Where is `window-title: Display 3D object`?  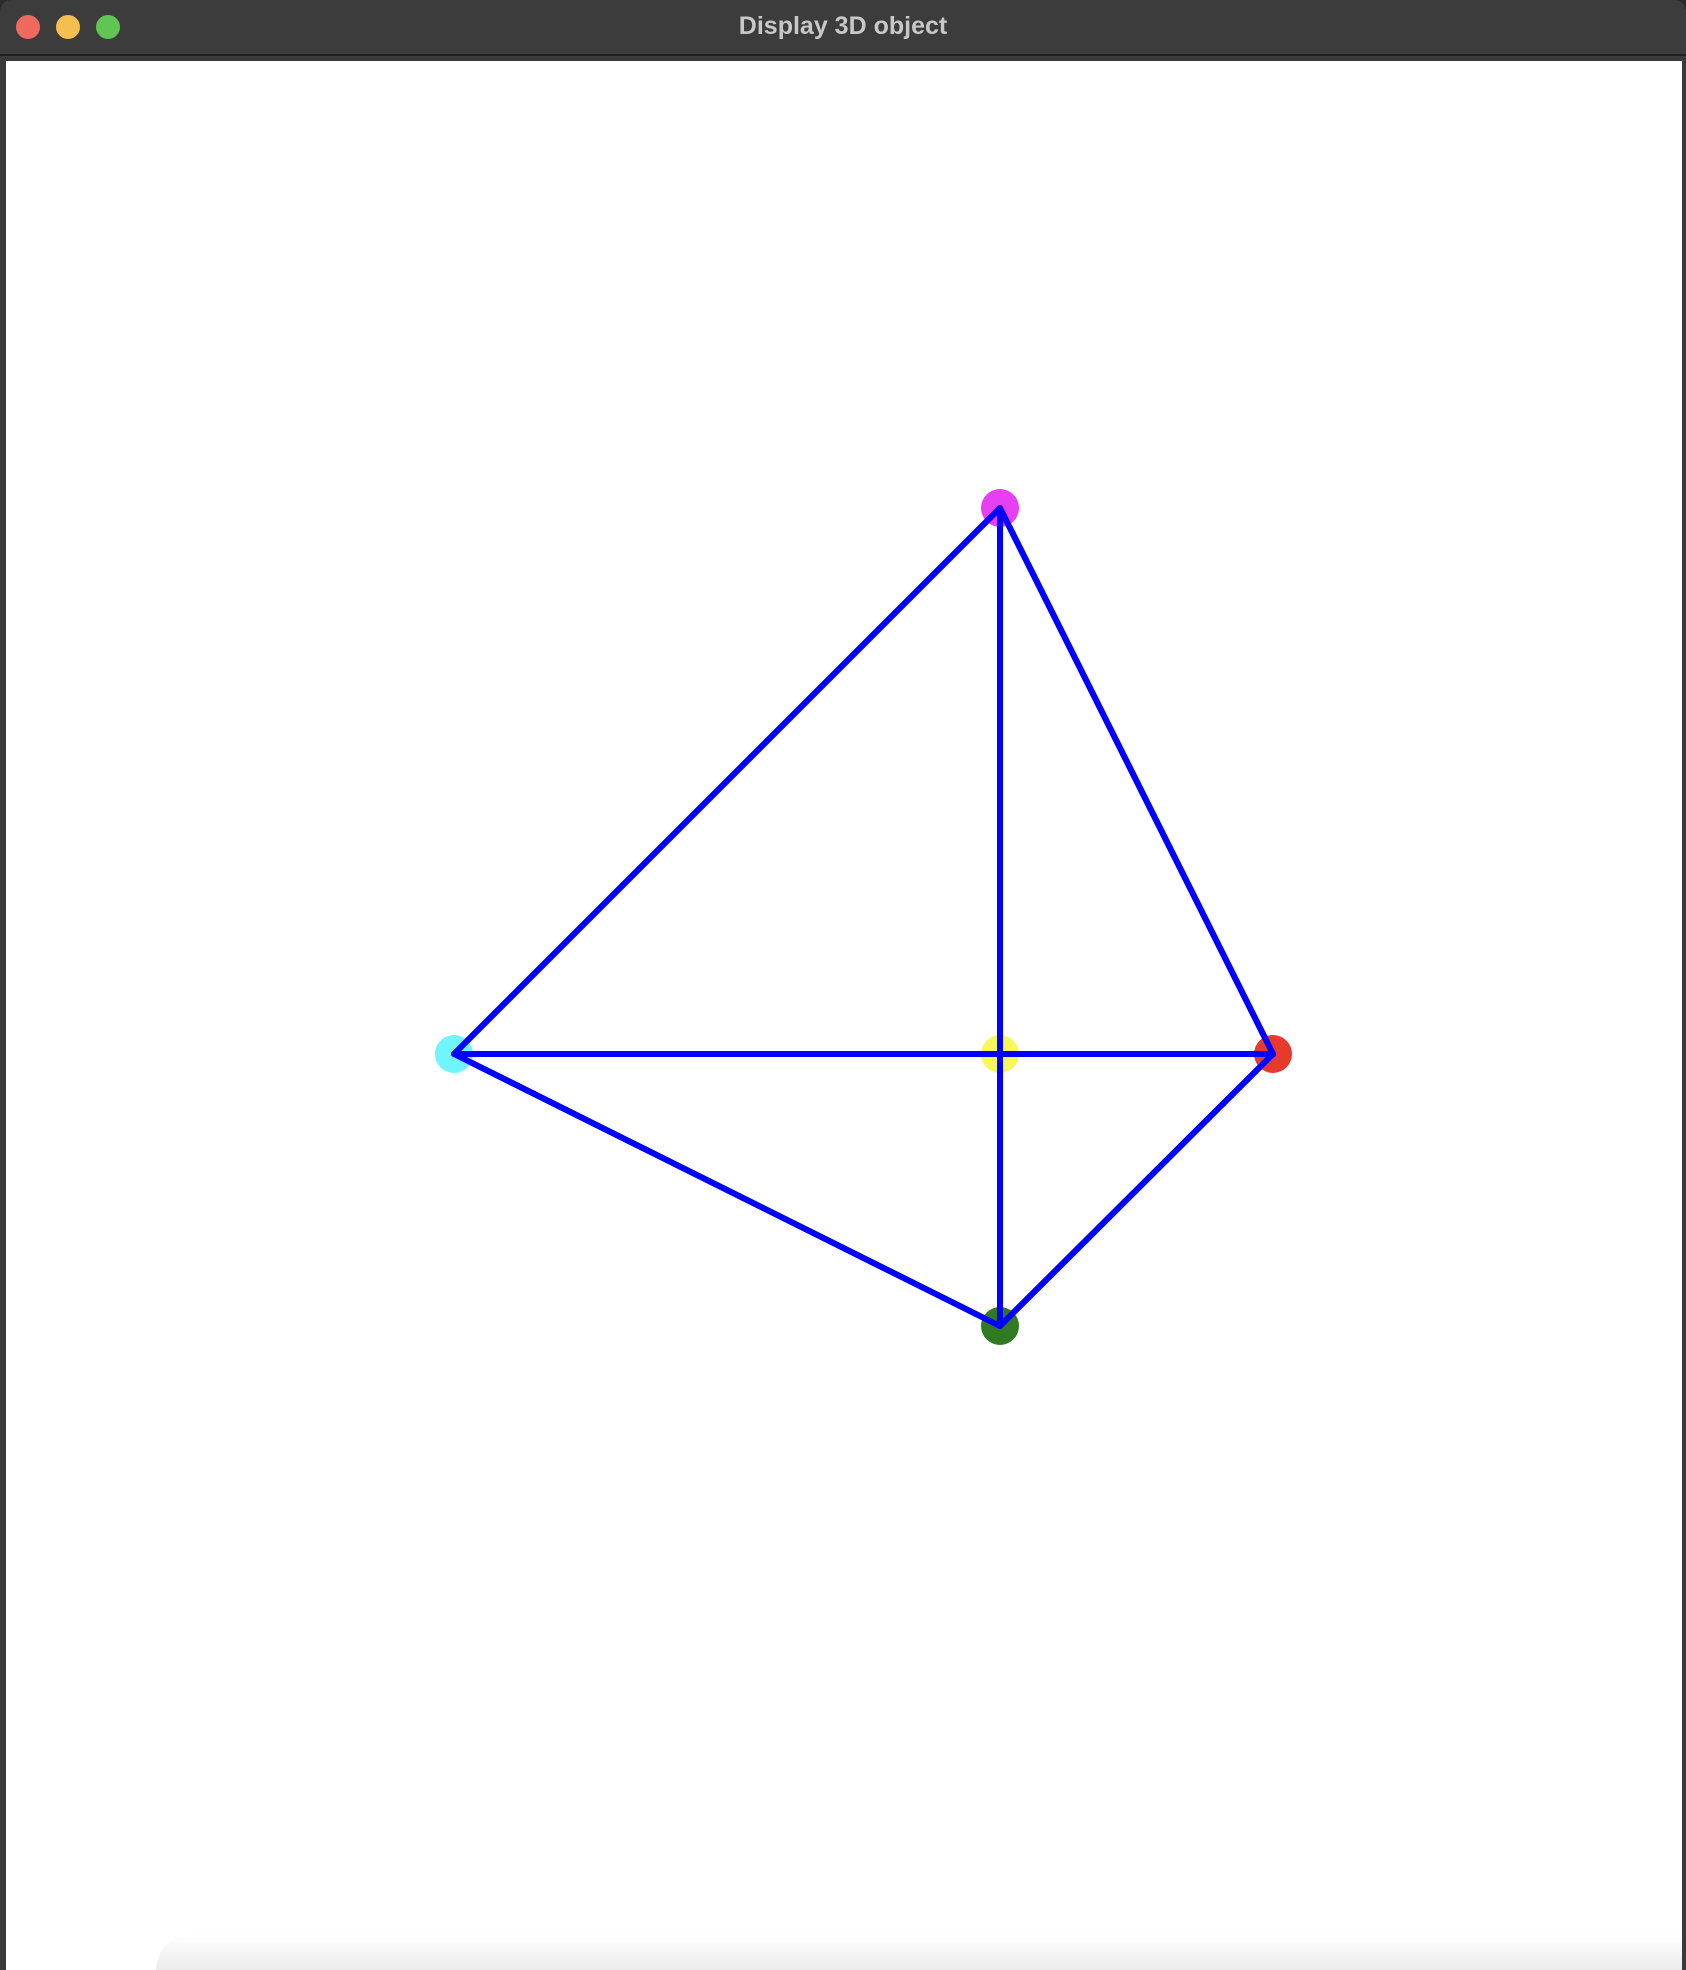
window-title: Display 3D object is located at coordinates (843, 26).